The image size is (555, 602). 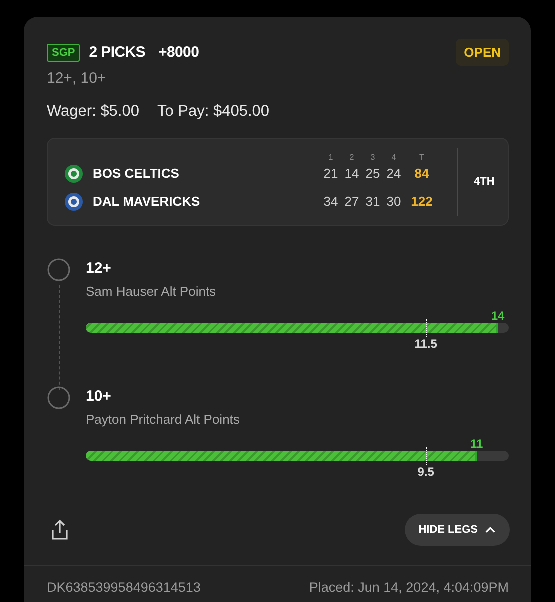 What do you see at coordinates (477, 444) in the screenshot?
I see `stat-value: 11` at bounding box center [477, 444].